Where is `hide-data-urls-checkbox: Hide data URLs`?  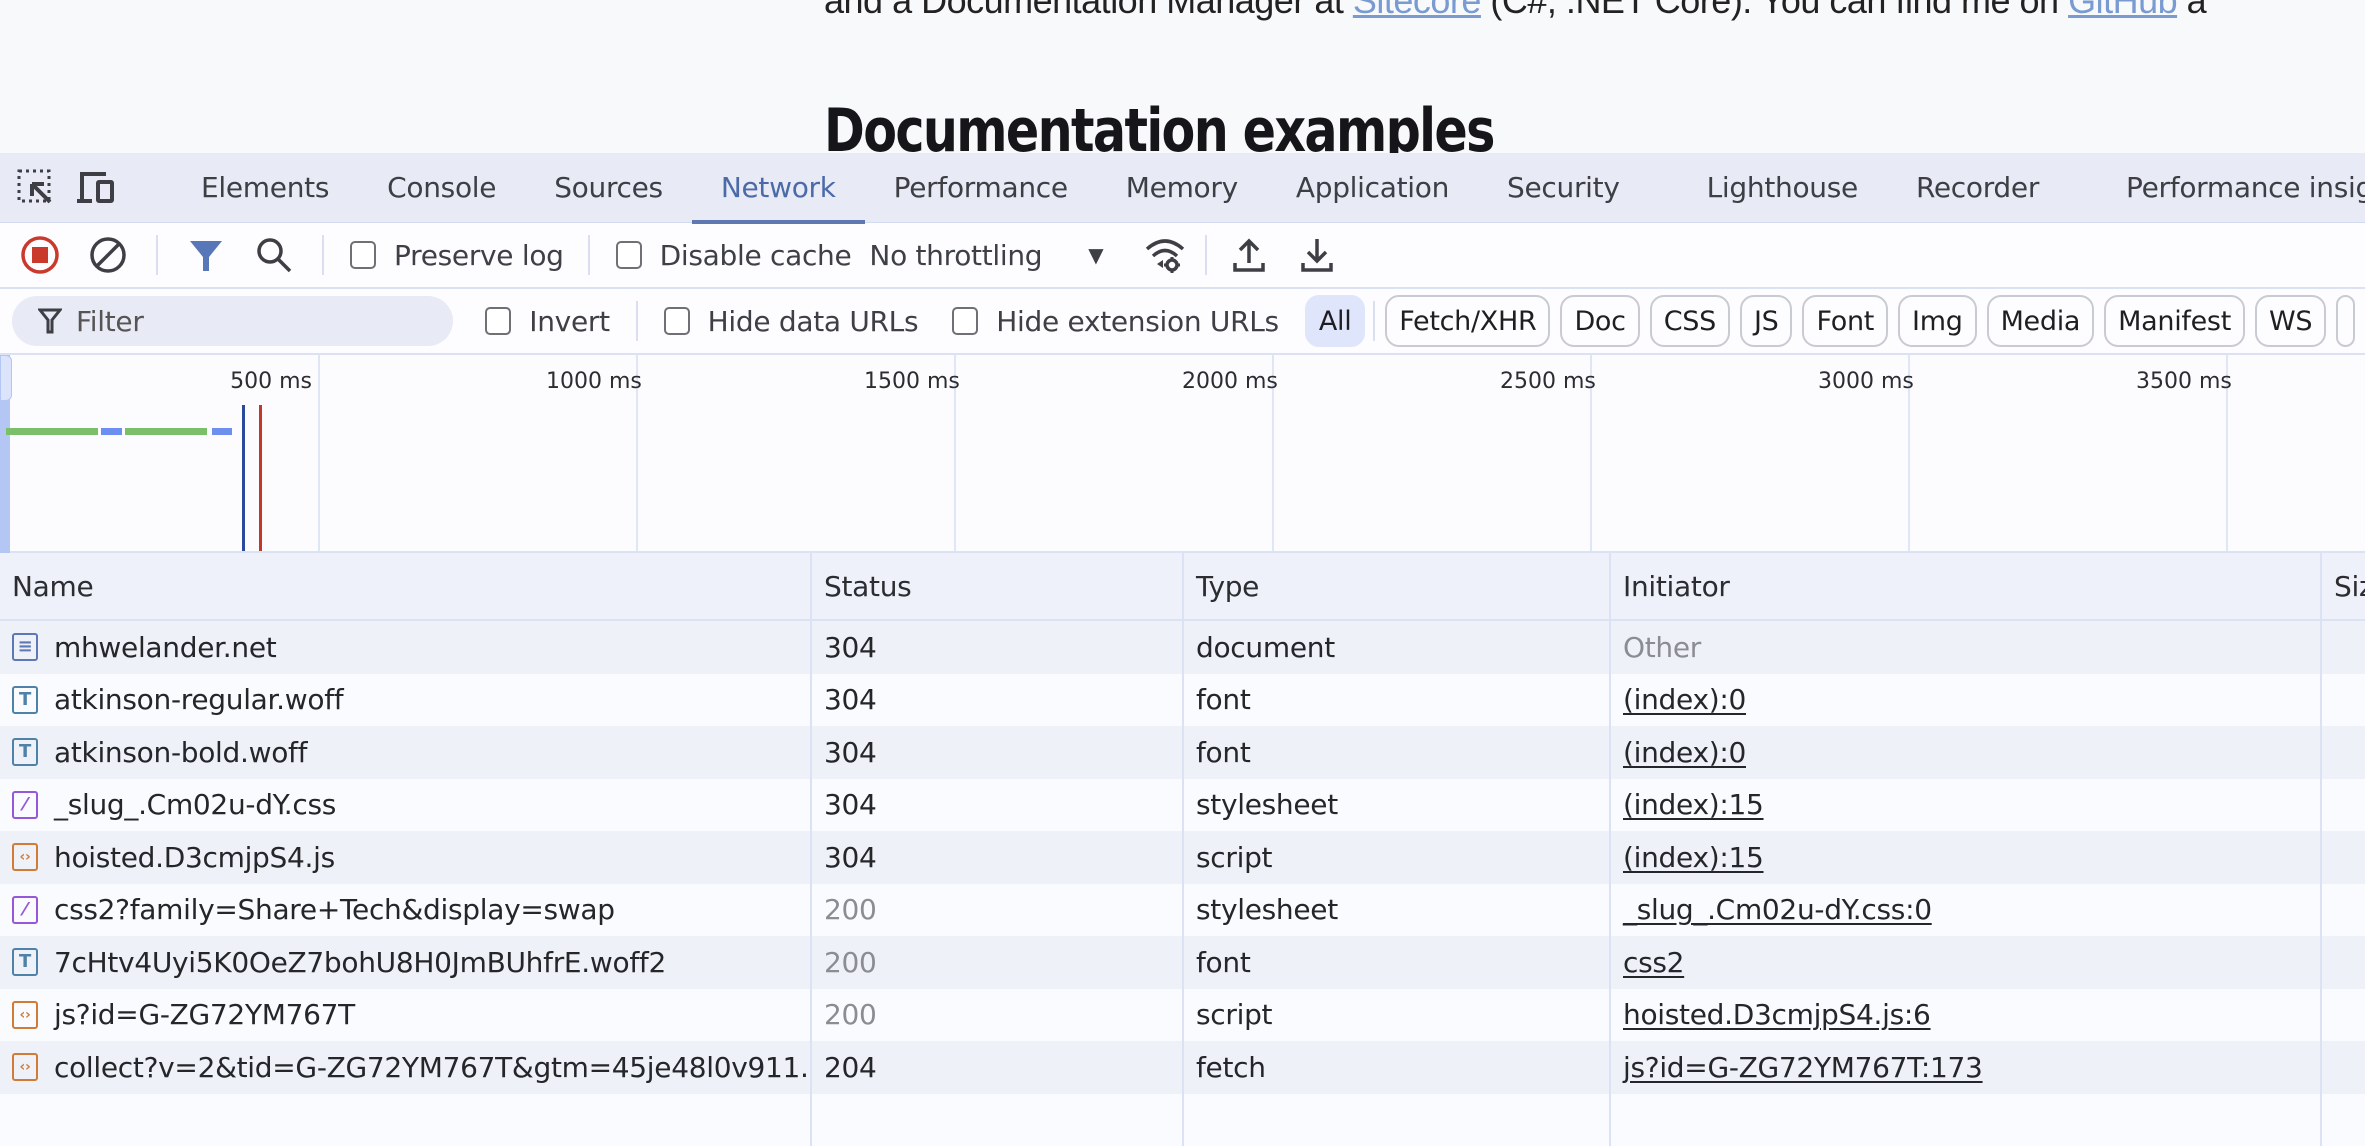
hide-data-urls-checkbox: Hide data URLs is located at coordinates (791, 321).